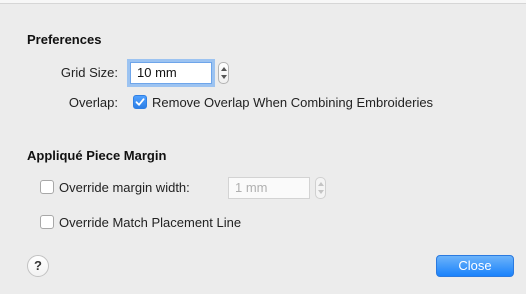 Image resolution: width=526 pixels, height=294 pixels. What do you see at coordinates (223, 73) in the screenshot?
I see `grid-size-stepper` at bounding box center [223, 73].